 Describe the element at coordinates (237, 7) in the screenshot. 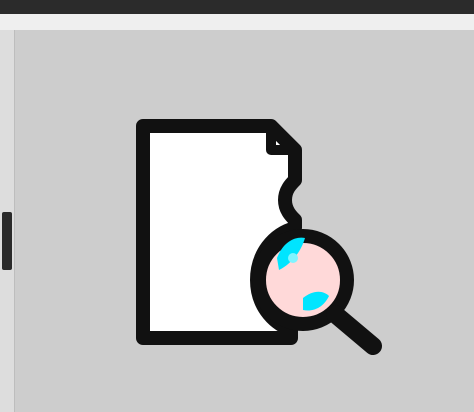

I see `top-separator` at that location.